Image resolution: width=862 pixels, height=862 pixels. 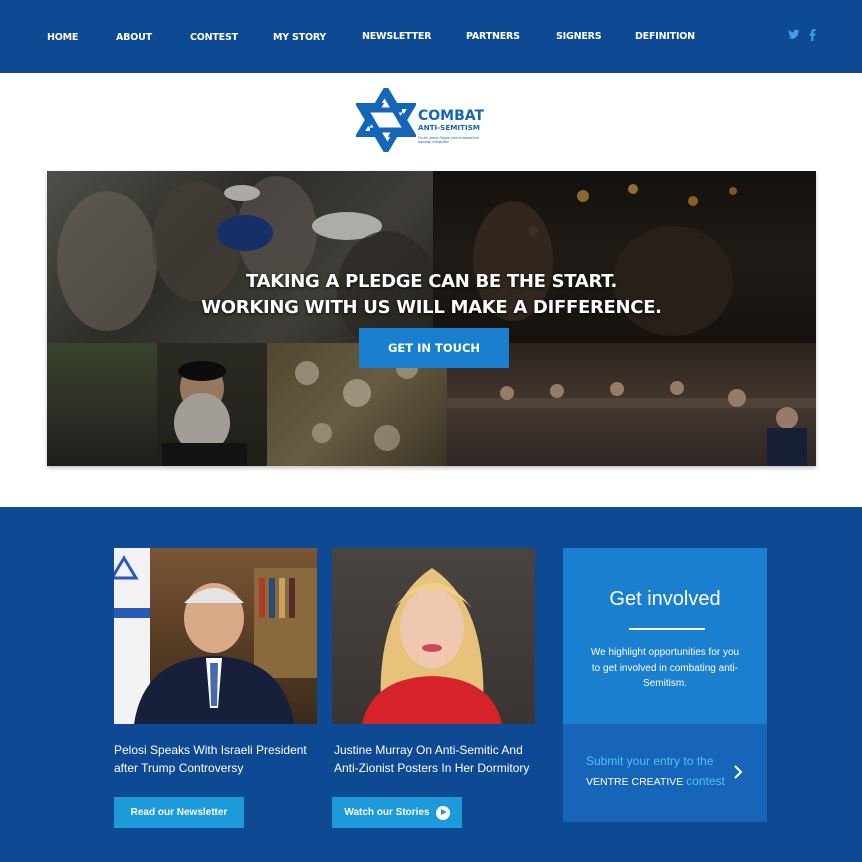 I want to click on nav-newsletter: NEWSLETTER, so click(x=396, y=36).